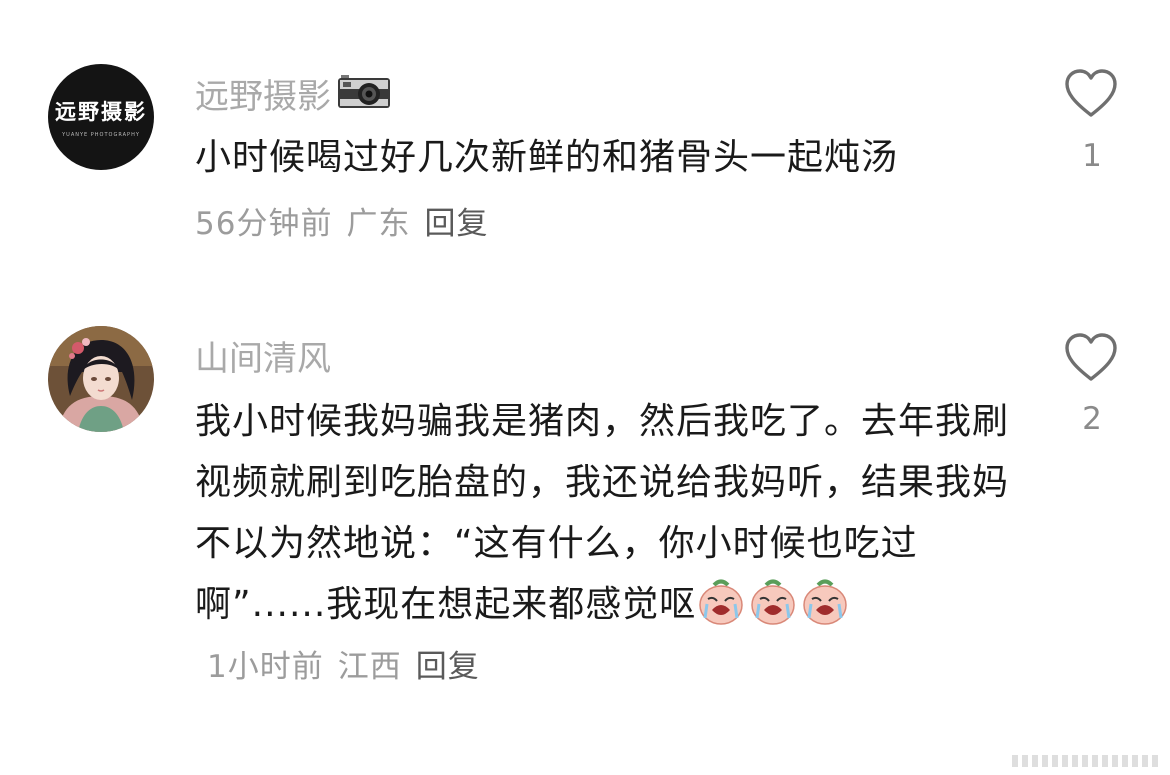 This screenshot has height=775, width=1170. I want to click on timestamp: 1小时前, so click(265, 667).